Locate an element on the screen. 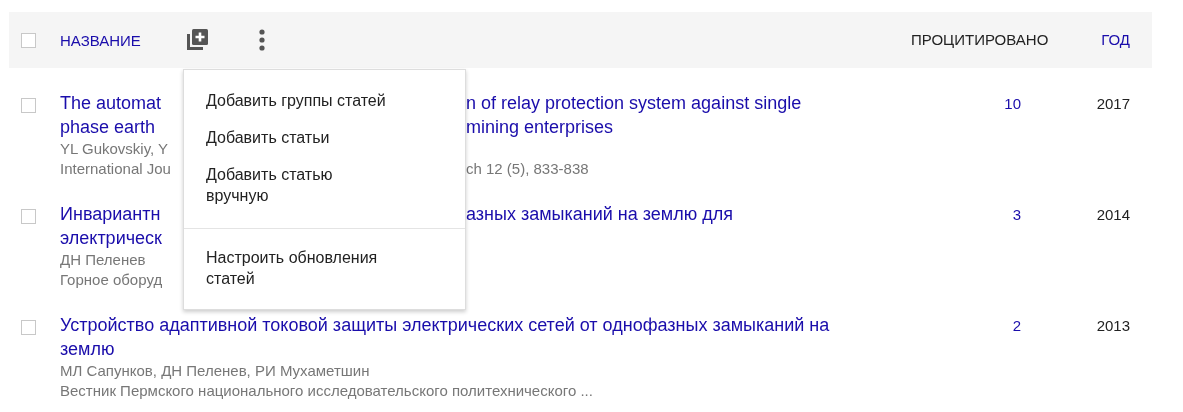  source-text: ch 12 (5), 833-838 is located at coordinates (527, 169).